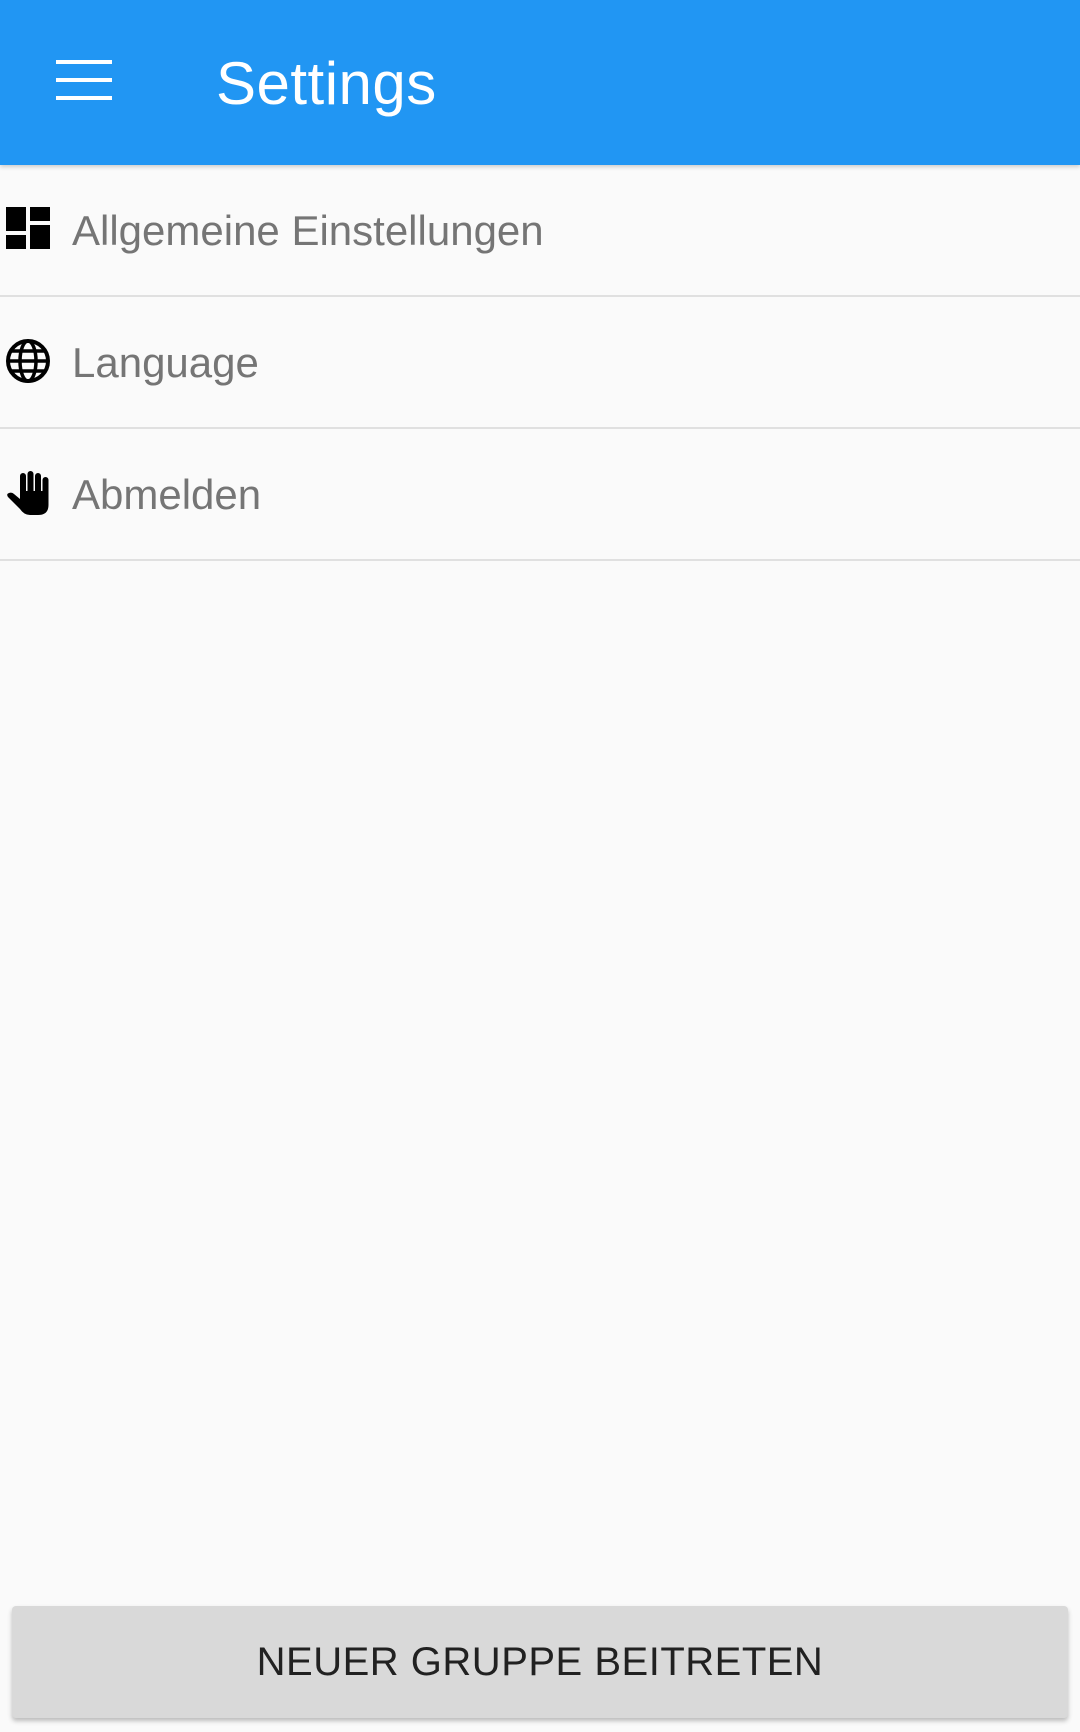  I want to click on settings-item-label: Language, so click(165, 362).